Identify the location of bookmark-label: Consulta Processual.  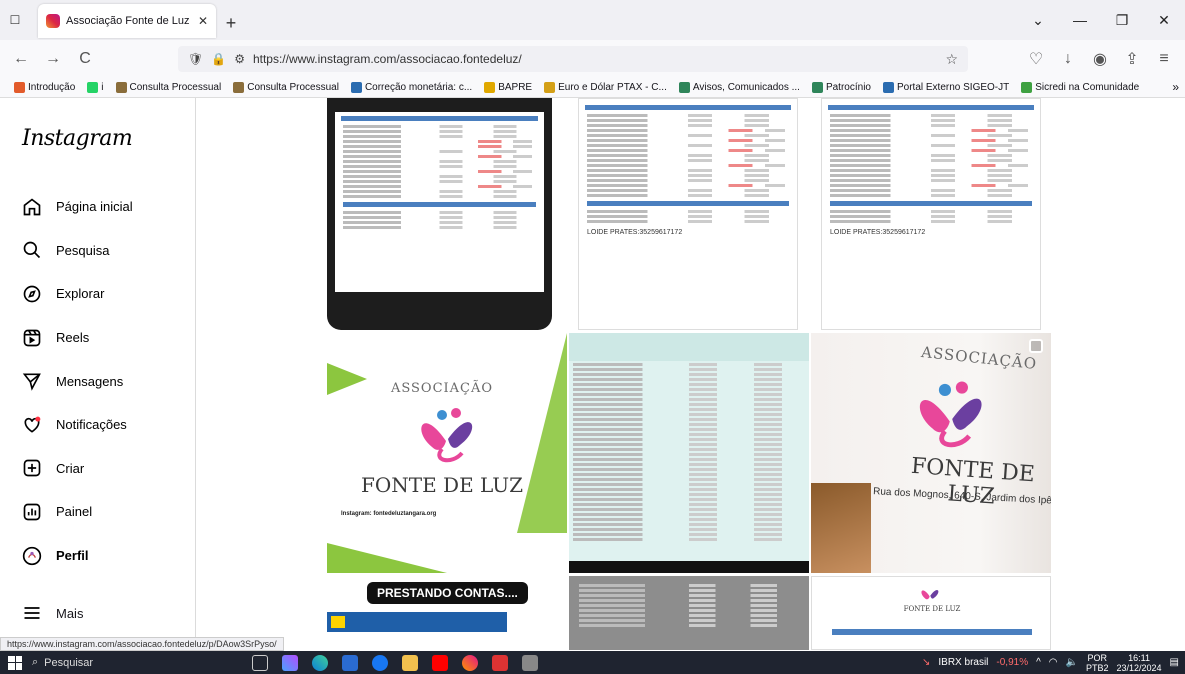
(175, 87).